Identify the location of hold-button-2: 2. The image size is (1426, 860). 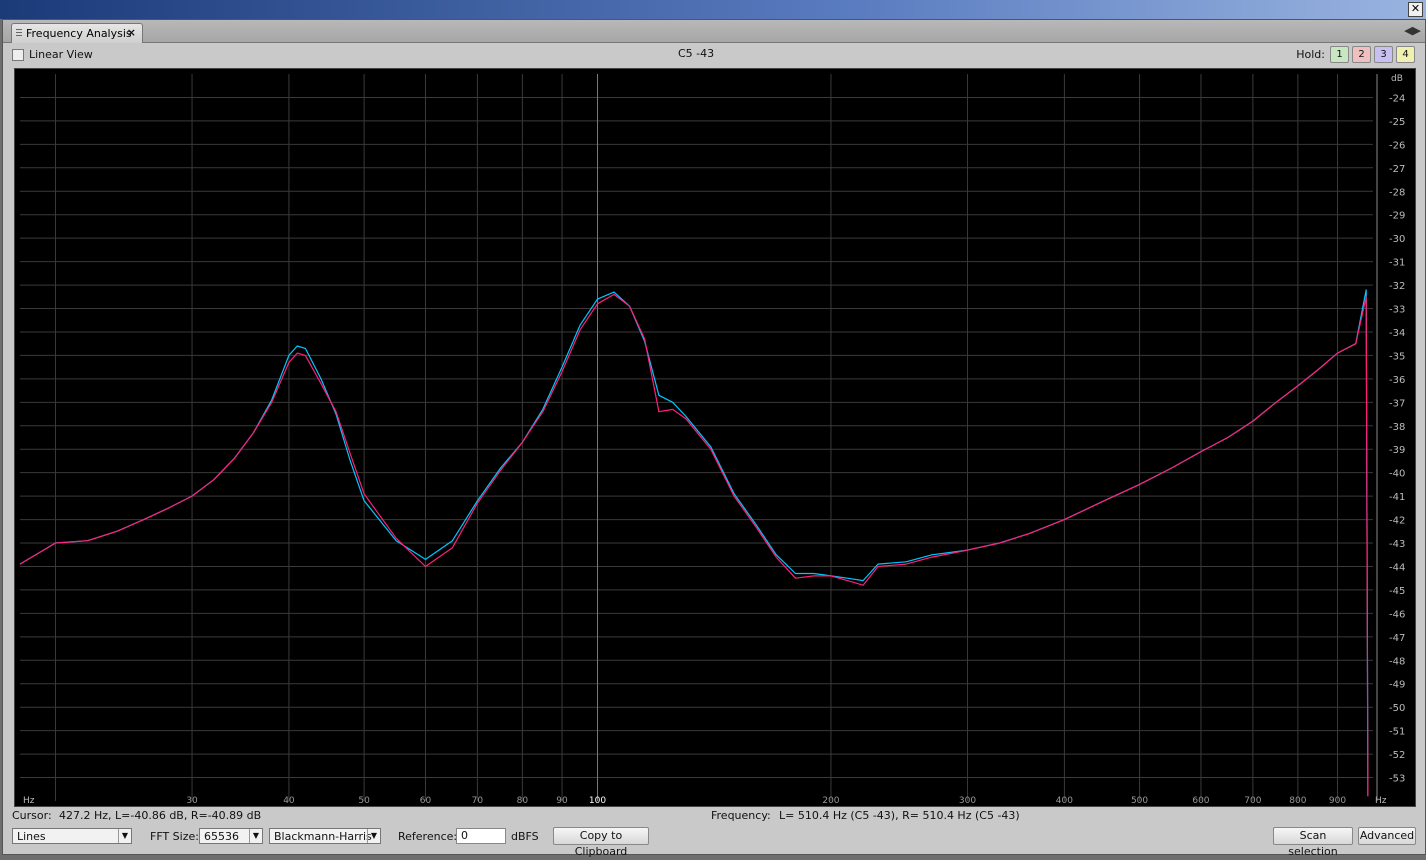
(1361, 54).